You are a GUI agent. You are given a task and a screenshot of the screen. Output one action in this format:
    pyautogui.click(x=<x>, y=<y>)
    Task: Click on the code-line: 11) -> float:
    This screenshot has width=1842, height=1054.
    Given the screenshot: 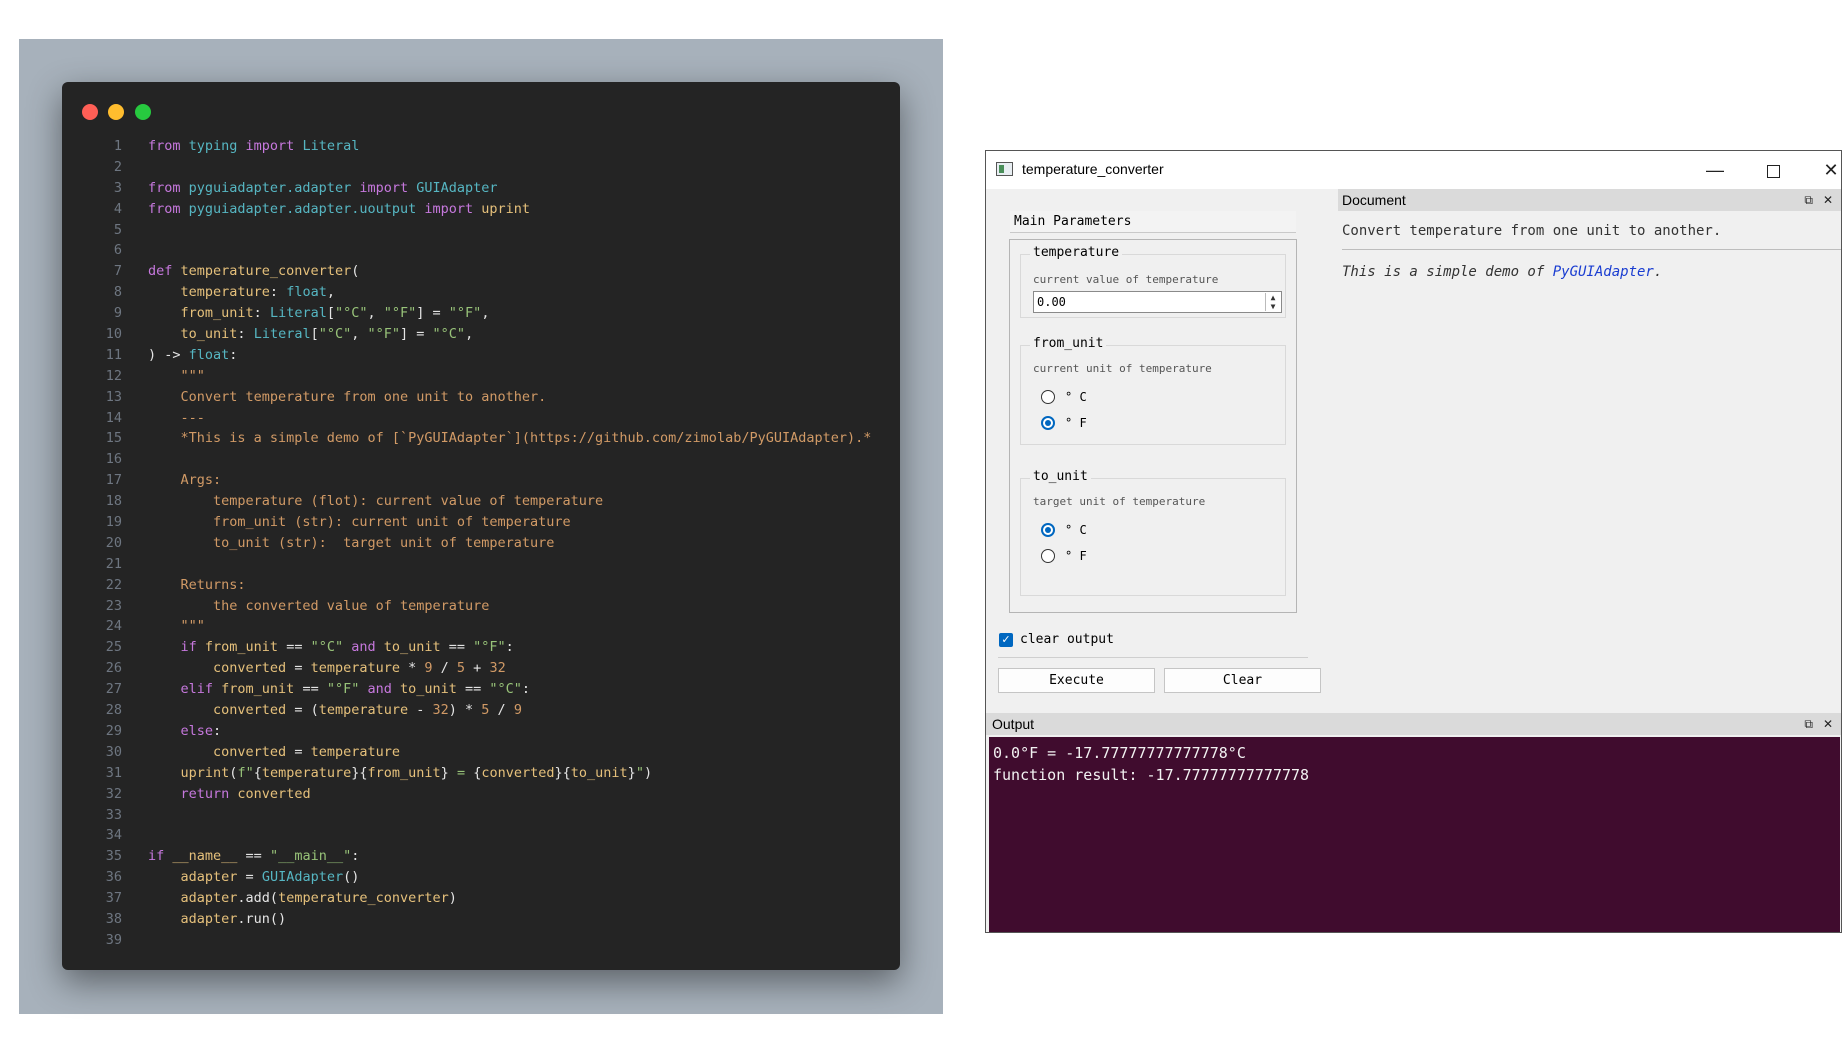 What is the action you would take?
    pyautogui.click(x=486, y=355)
    